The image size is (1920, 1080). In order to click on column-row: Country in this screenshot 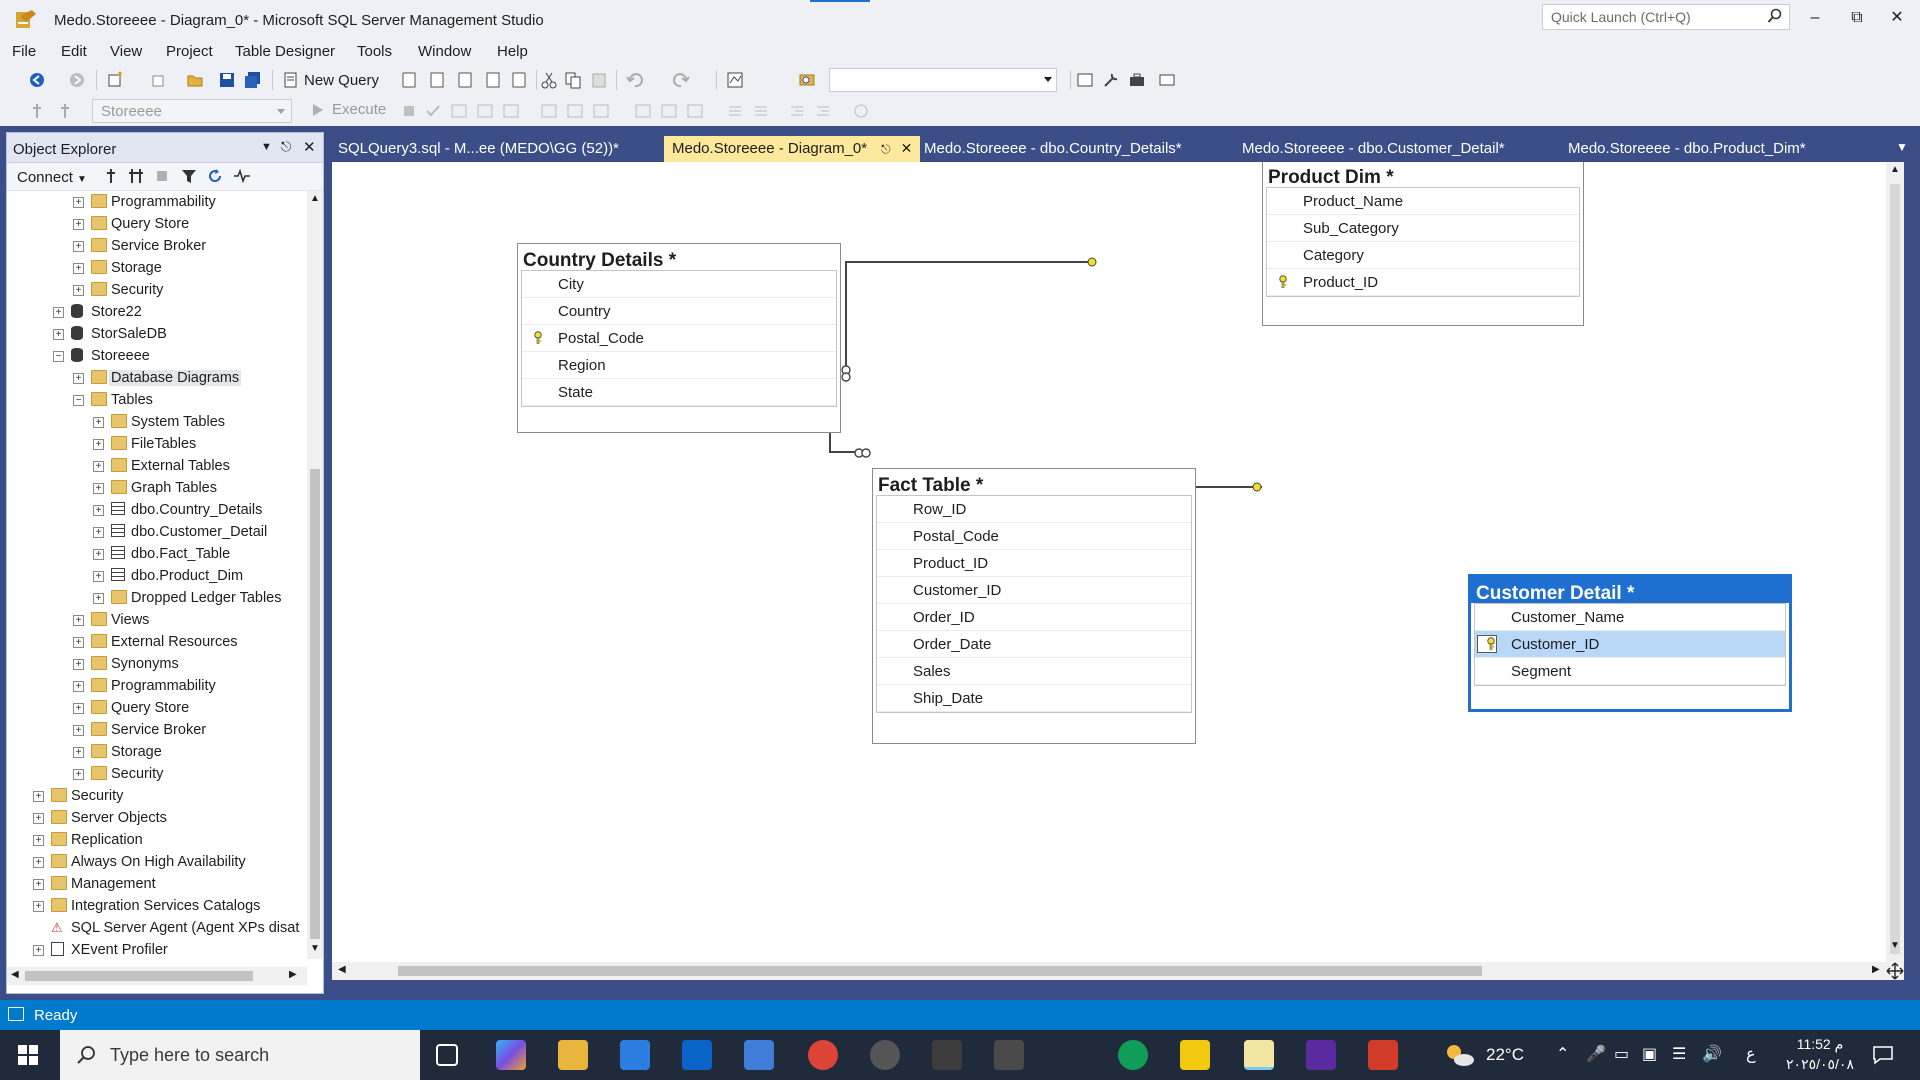, I will do `click(679, 311)`.